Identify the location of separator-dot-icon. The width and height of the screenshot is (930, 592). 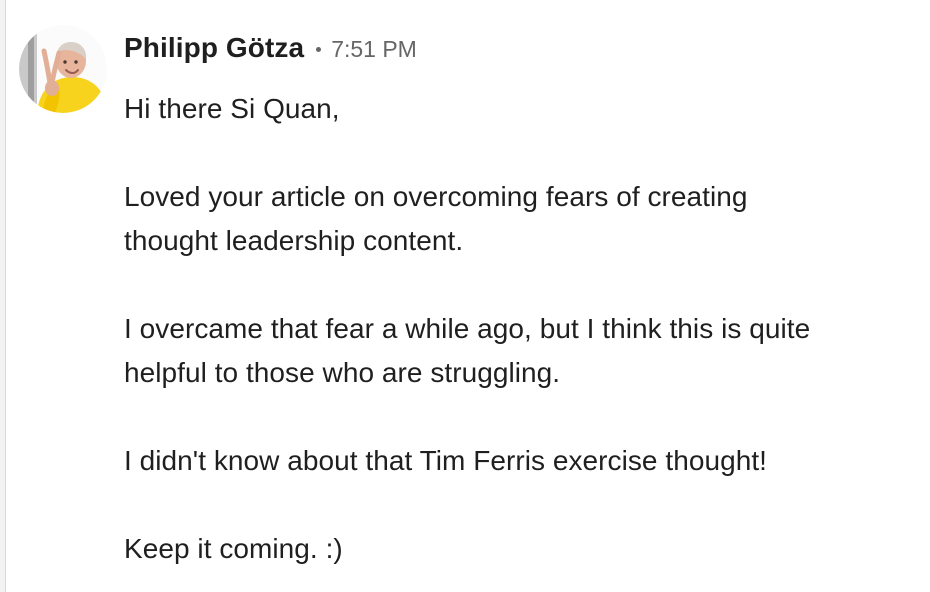
(319, 49).